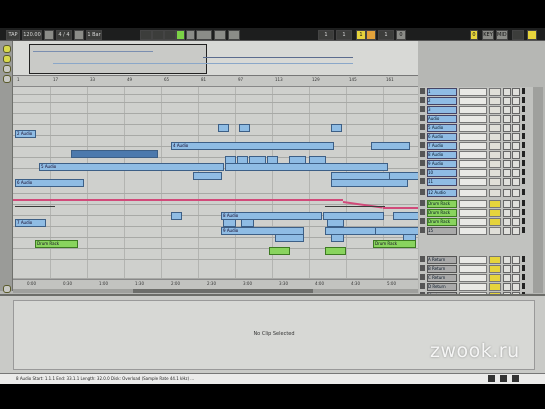 This screenshot has height=409, width=545. Describe the element at coordinates (442, 222) in the screenshot. I see `track-name: Drum Rack` at that location.